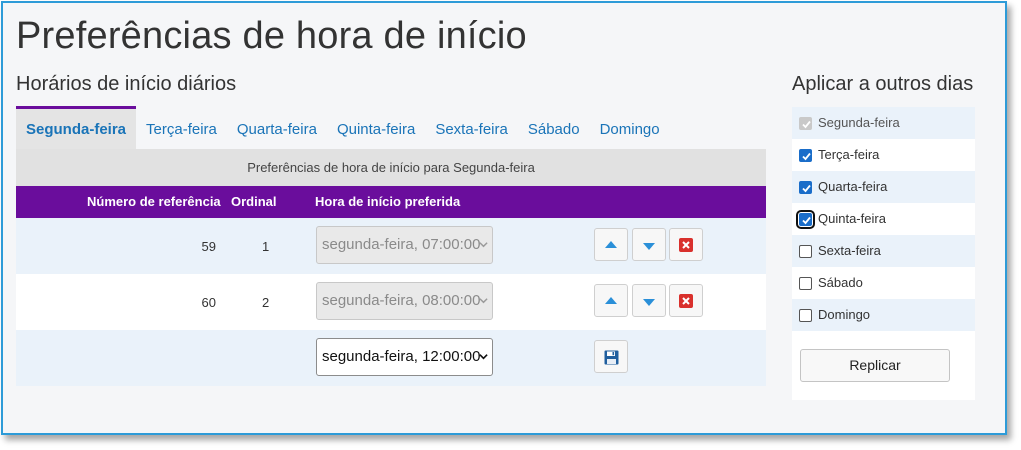 The image size is (1021, 450). I want to click on start-time-select: segunda-feira, 07:00:00, so click(404, 245).